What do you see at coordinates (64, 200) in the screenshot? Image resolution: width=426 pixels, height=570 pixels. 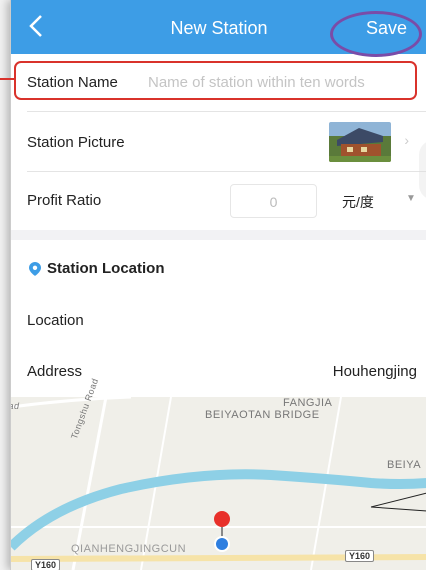 I see `profit-ratio-label: Profit Ratio` at bounding box center [64, 200].